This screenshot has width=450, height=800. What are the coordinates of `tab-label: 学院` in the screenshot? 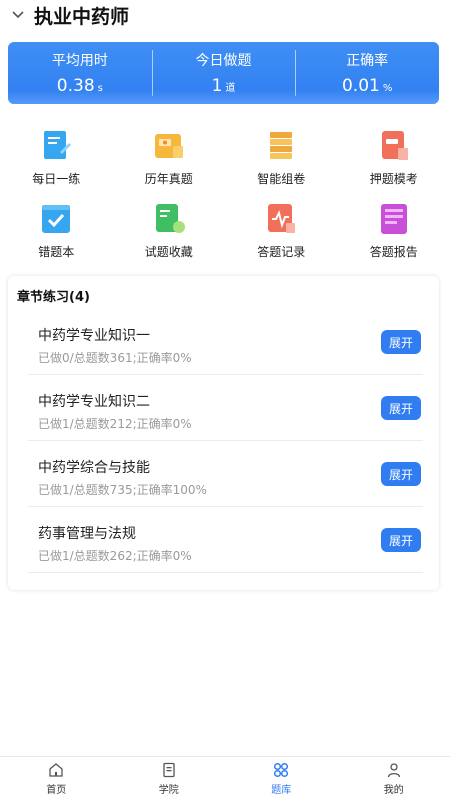 It's located at (168, 790).